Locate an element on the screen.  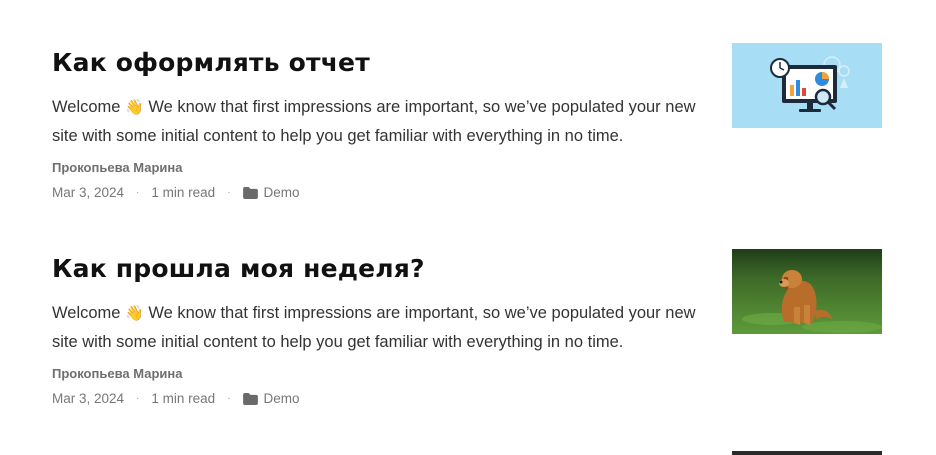
golden-retriever-on-grass-photo is located at coordinates (807, 291).